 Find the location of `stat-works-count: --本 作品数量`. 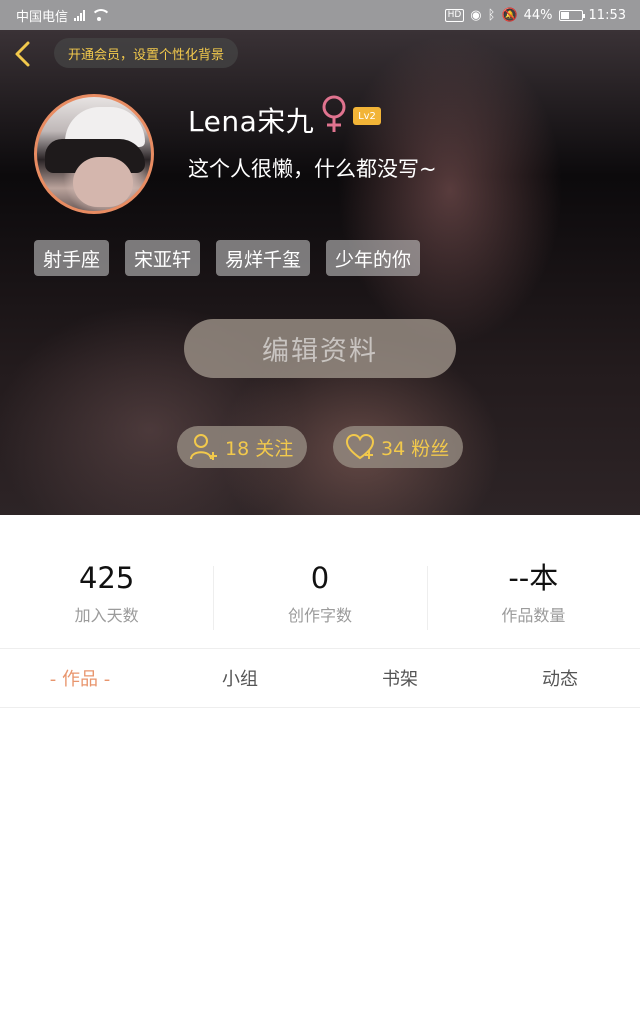

stat-works-count: --本 作品数量 is located at coordinates (533, 596).